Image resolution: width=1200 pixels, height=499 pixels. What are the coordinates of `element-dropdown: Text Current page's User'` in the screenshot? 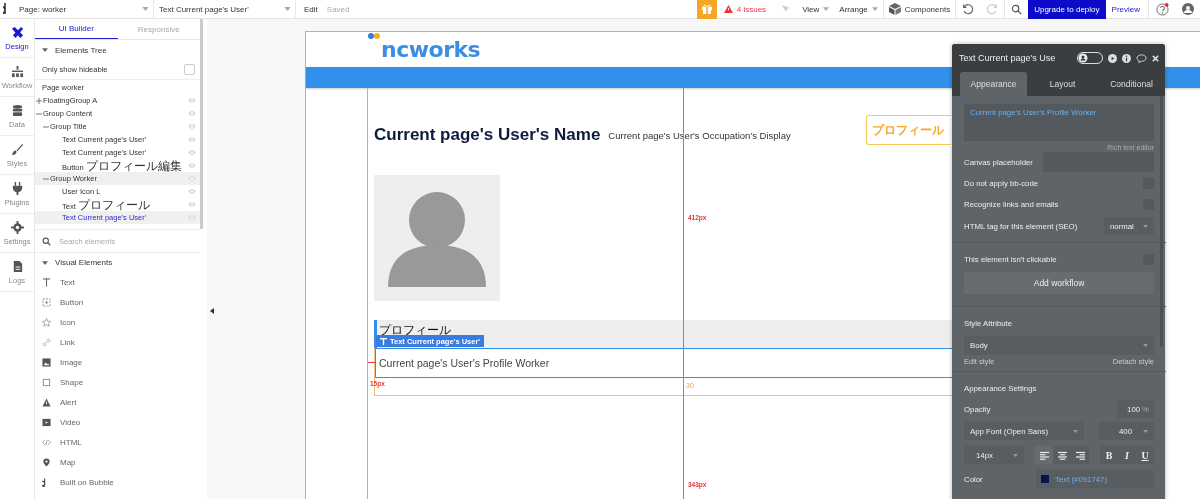 It's located at (225, 9).